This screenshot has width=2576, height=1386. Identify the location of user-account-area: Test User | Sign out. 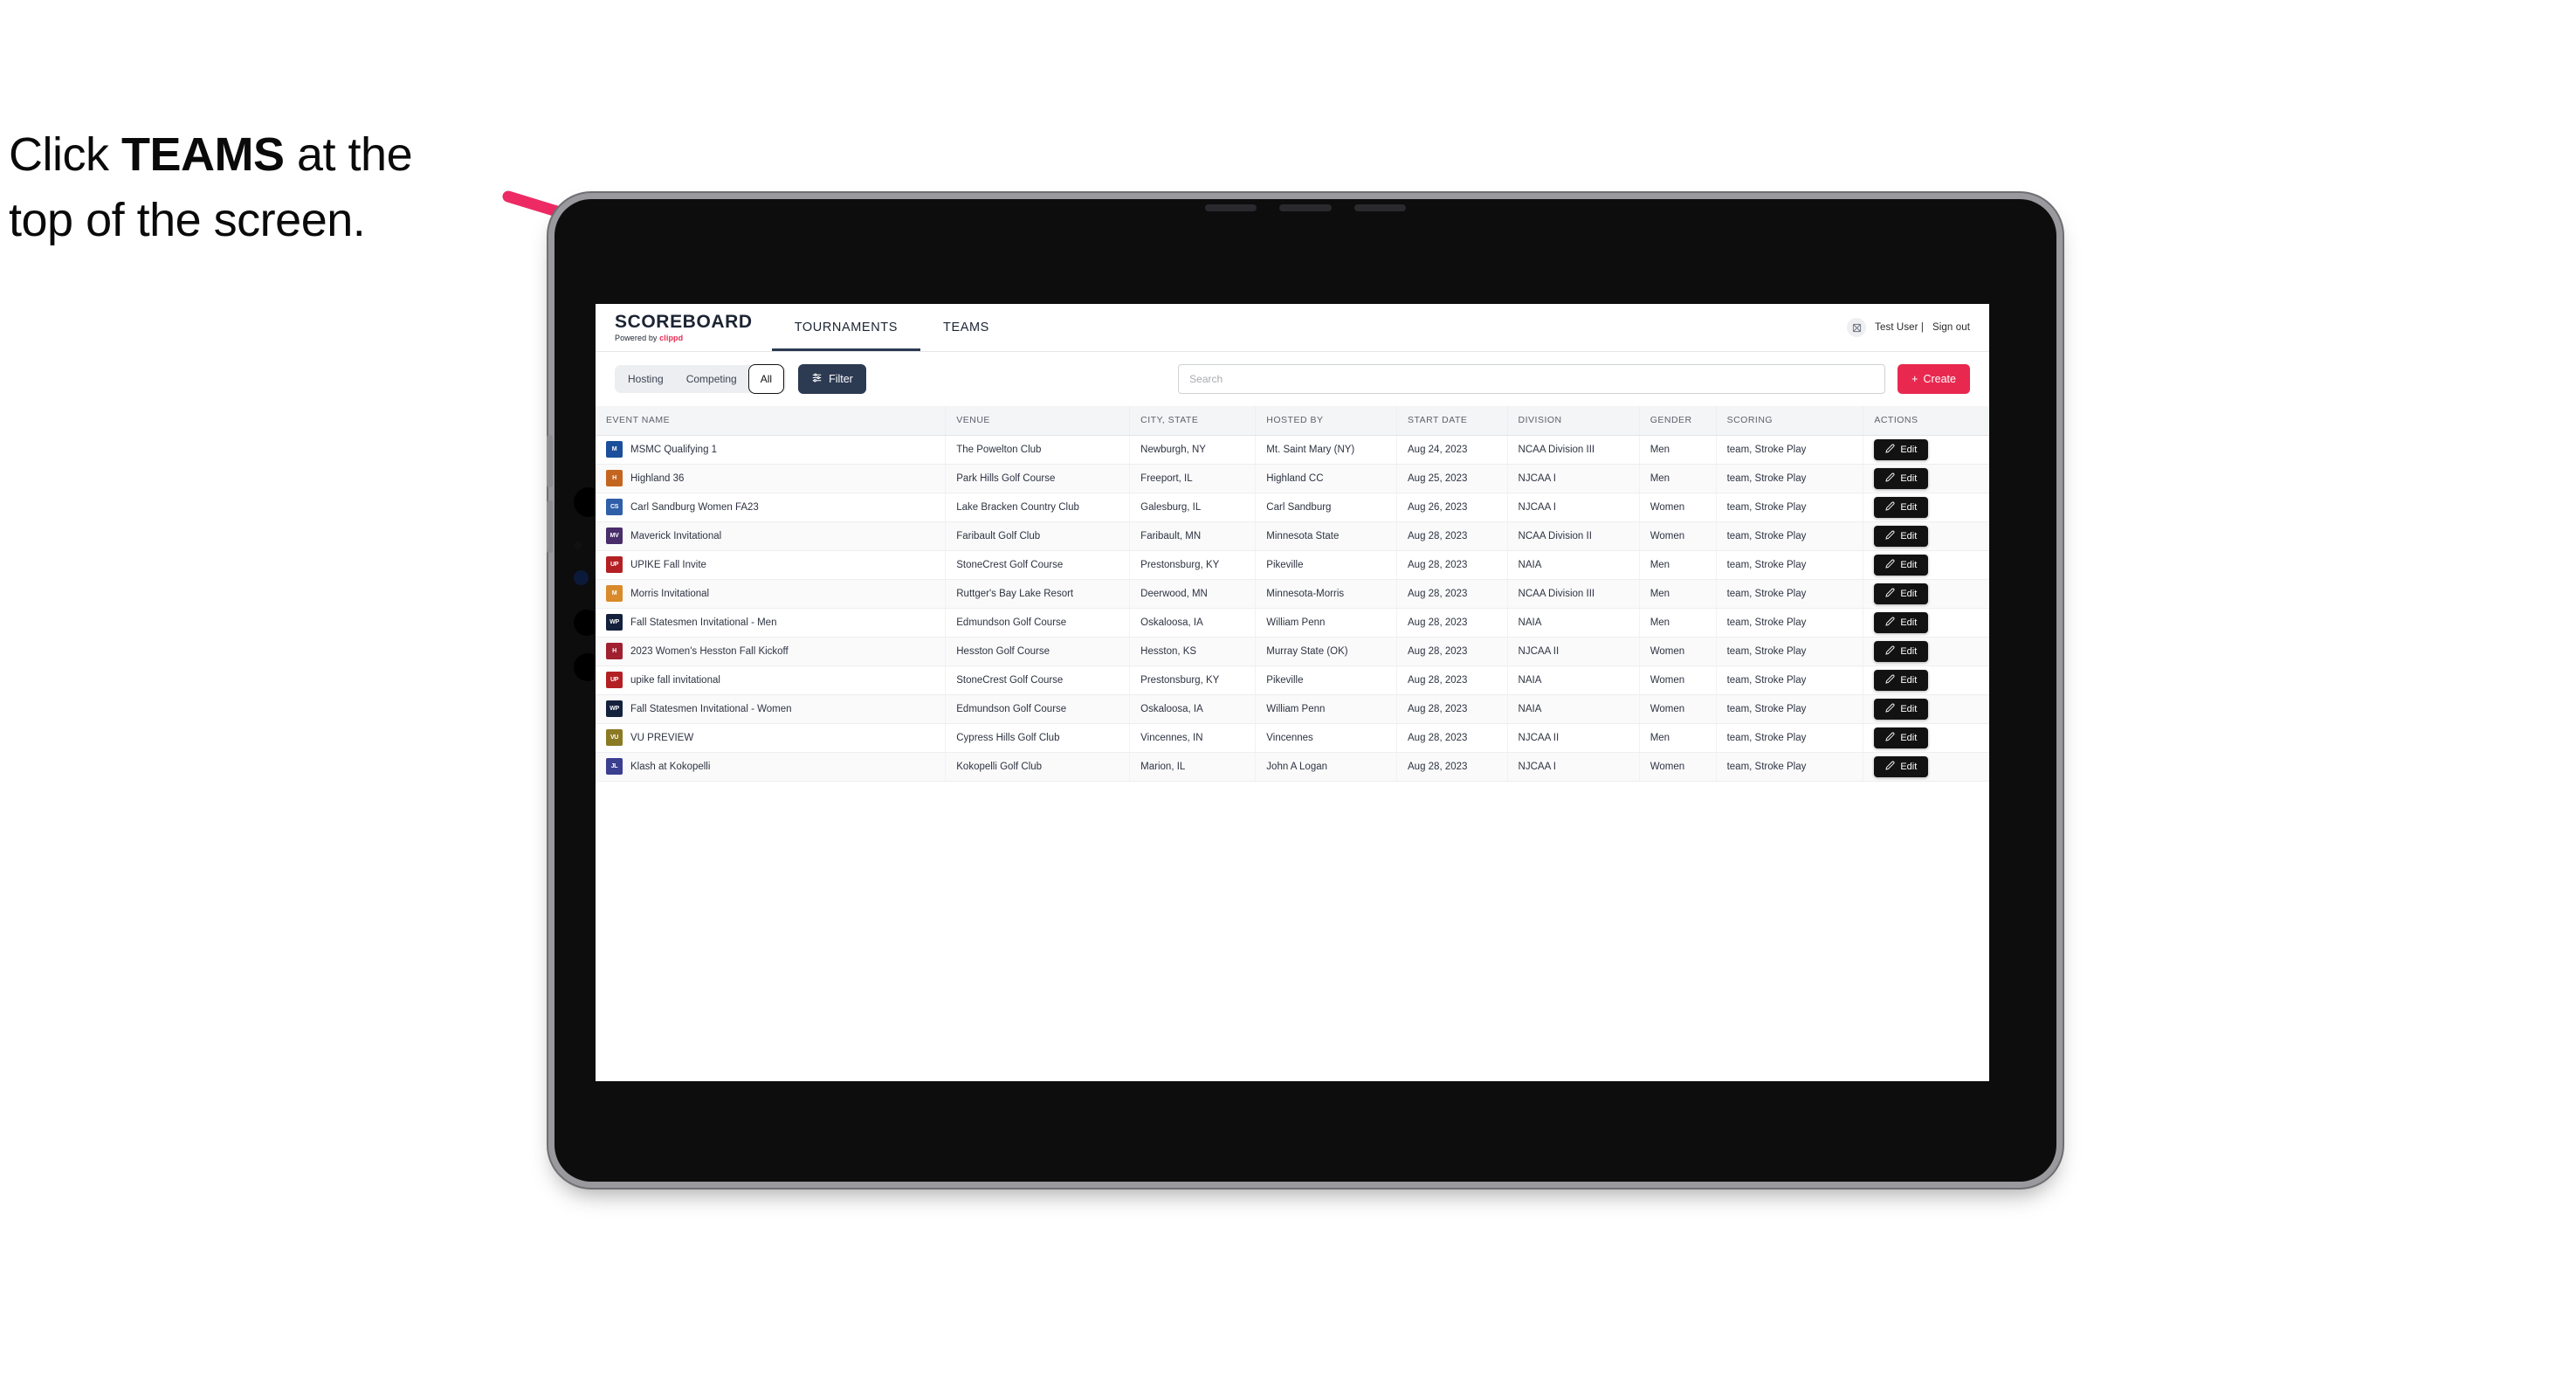
(1918, 328).